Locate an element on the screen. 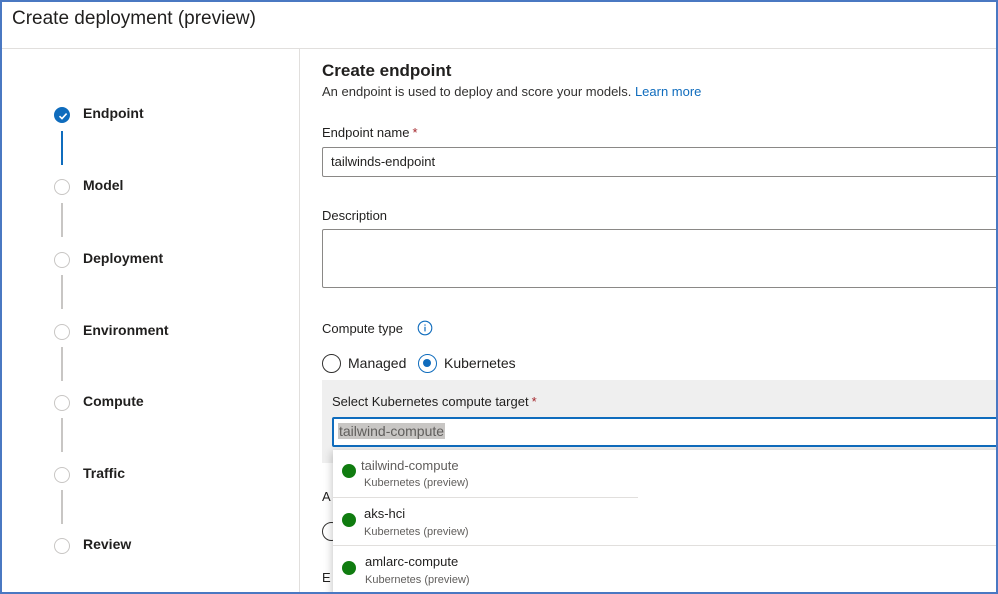  info-icon is located at coordinates (425, 328).